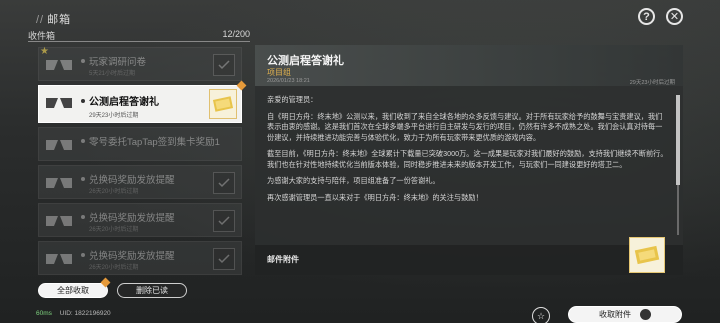 This screenshot has width=720, height=323. What do you see at coordinates (42, 36) in the screenshot?
I see `inbox-label: 收件箱` at bounding box center [42, 36].